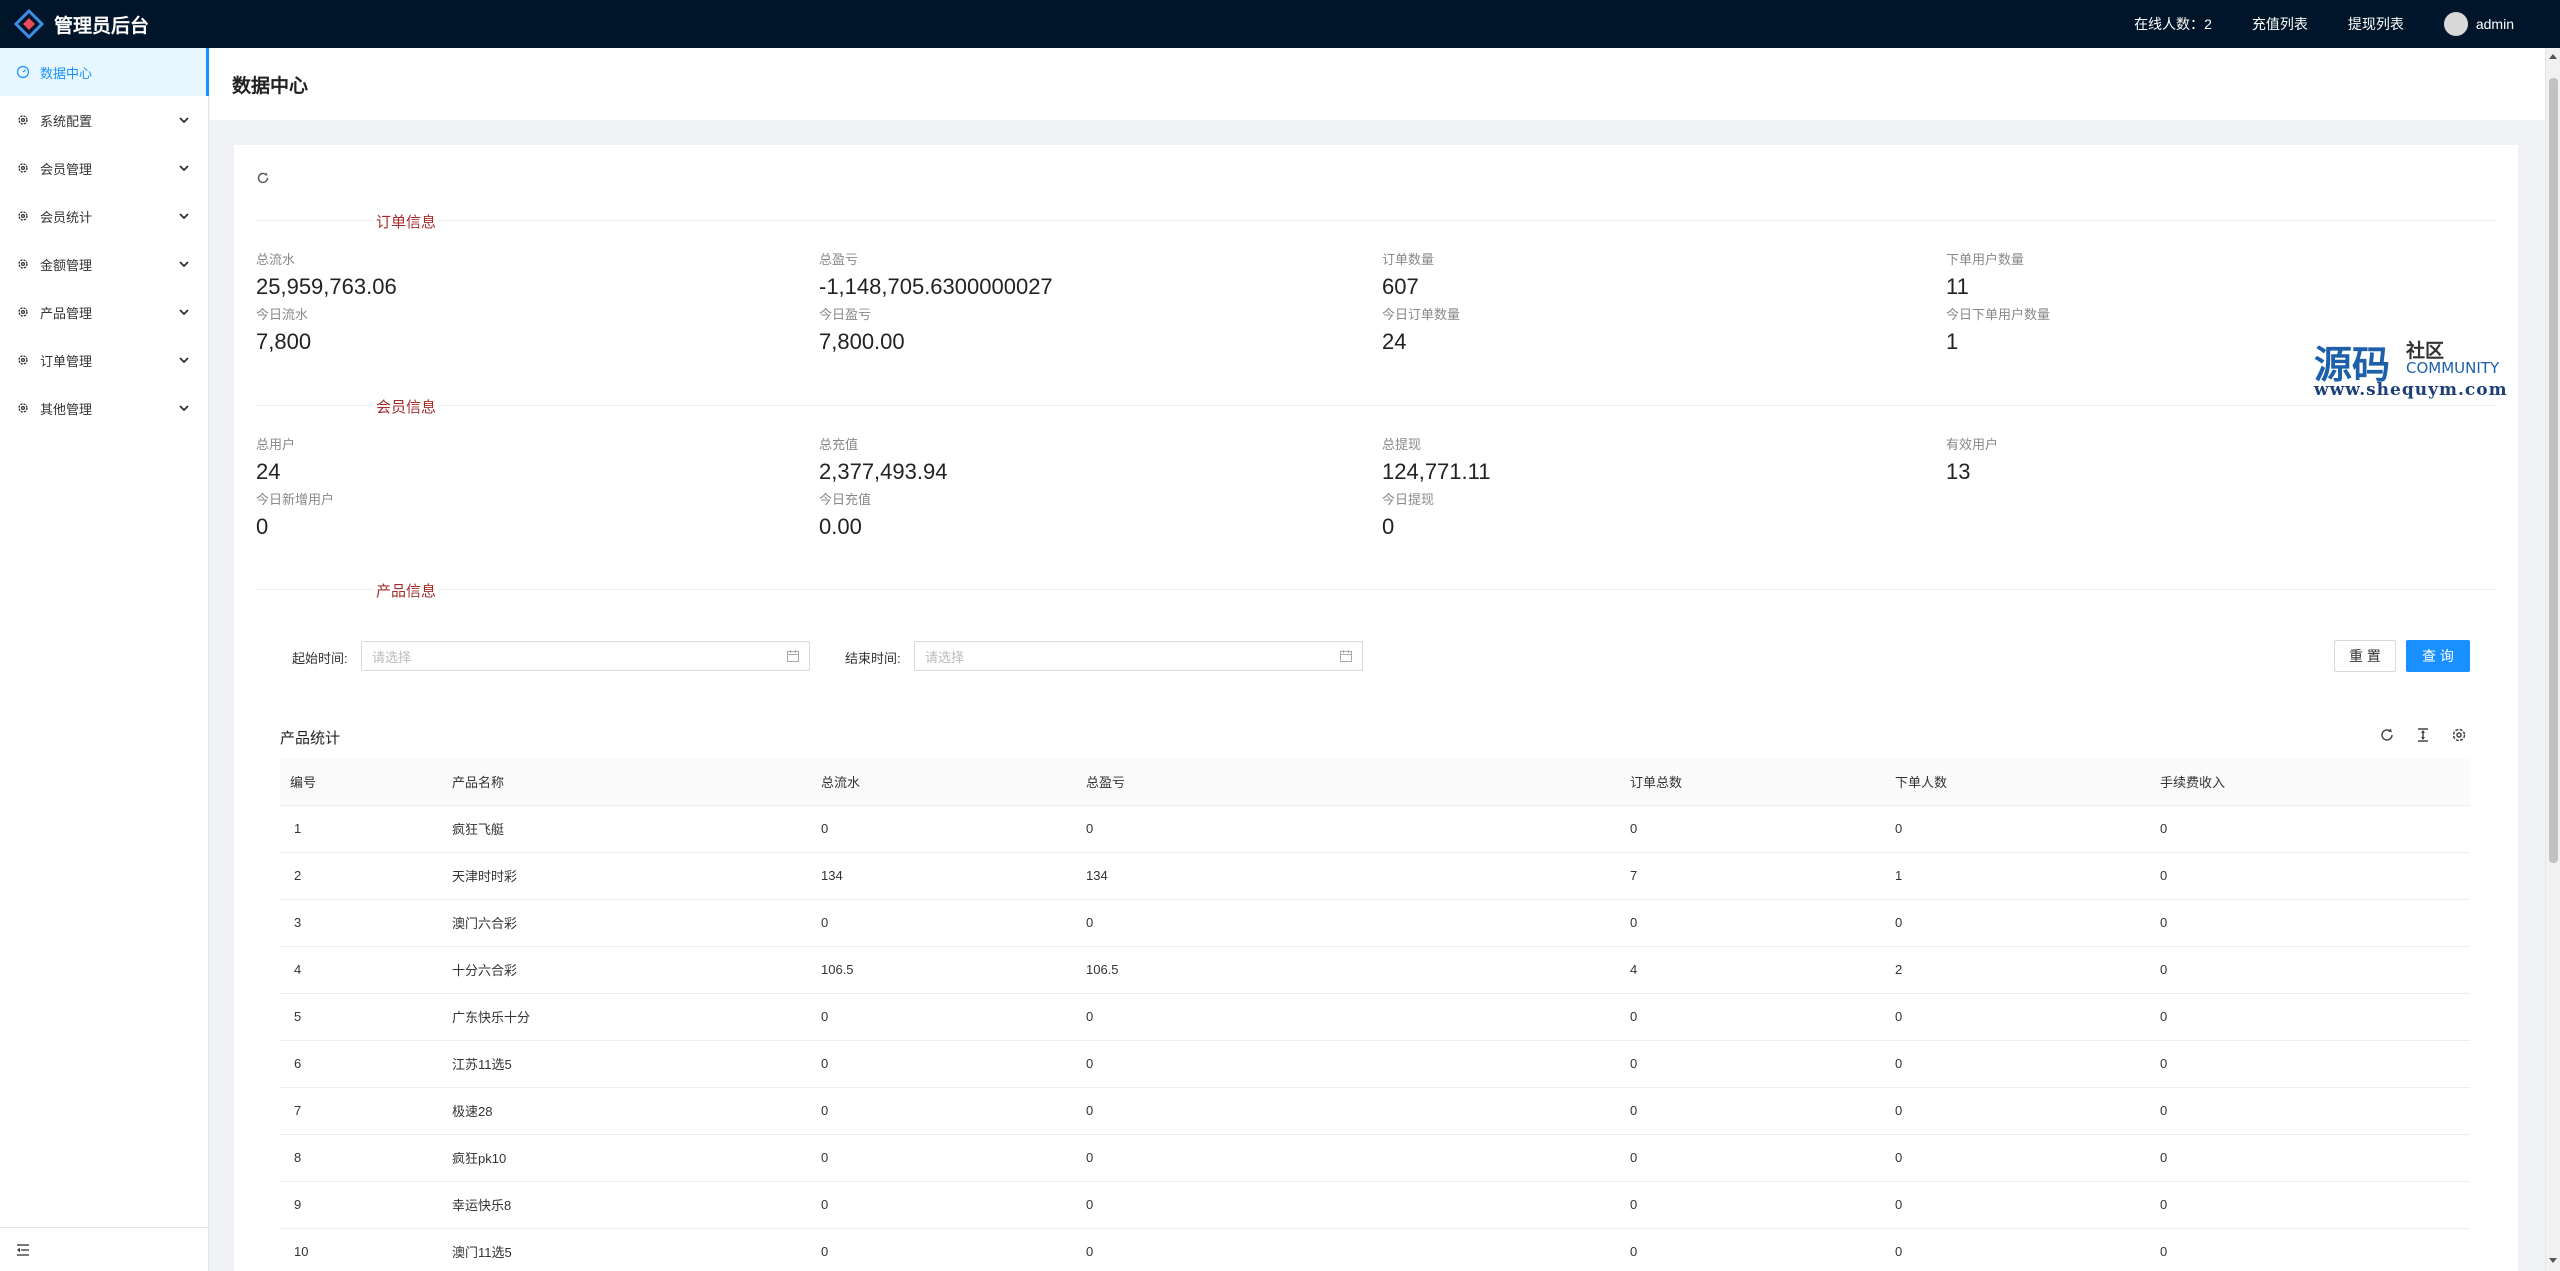  I want to click on table-row: 4 十分六合彩 106.5 106.5 4 2 0, so click(1375, 970).